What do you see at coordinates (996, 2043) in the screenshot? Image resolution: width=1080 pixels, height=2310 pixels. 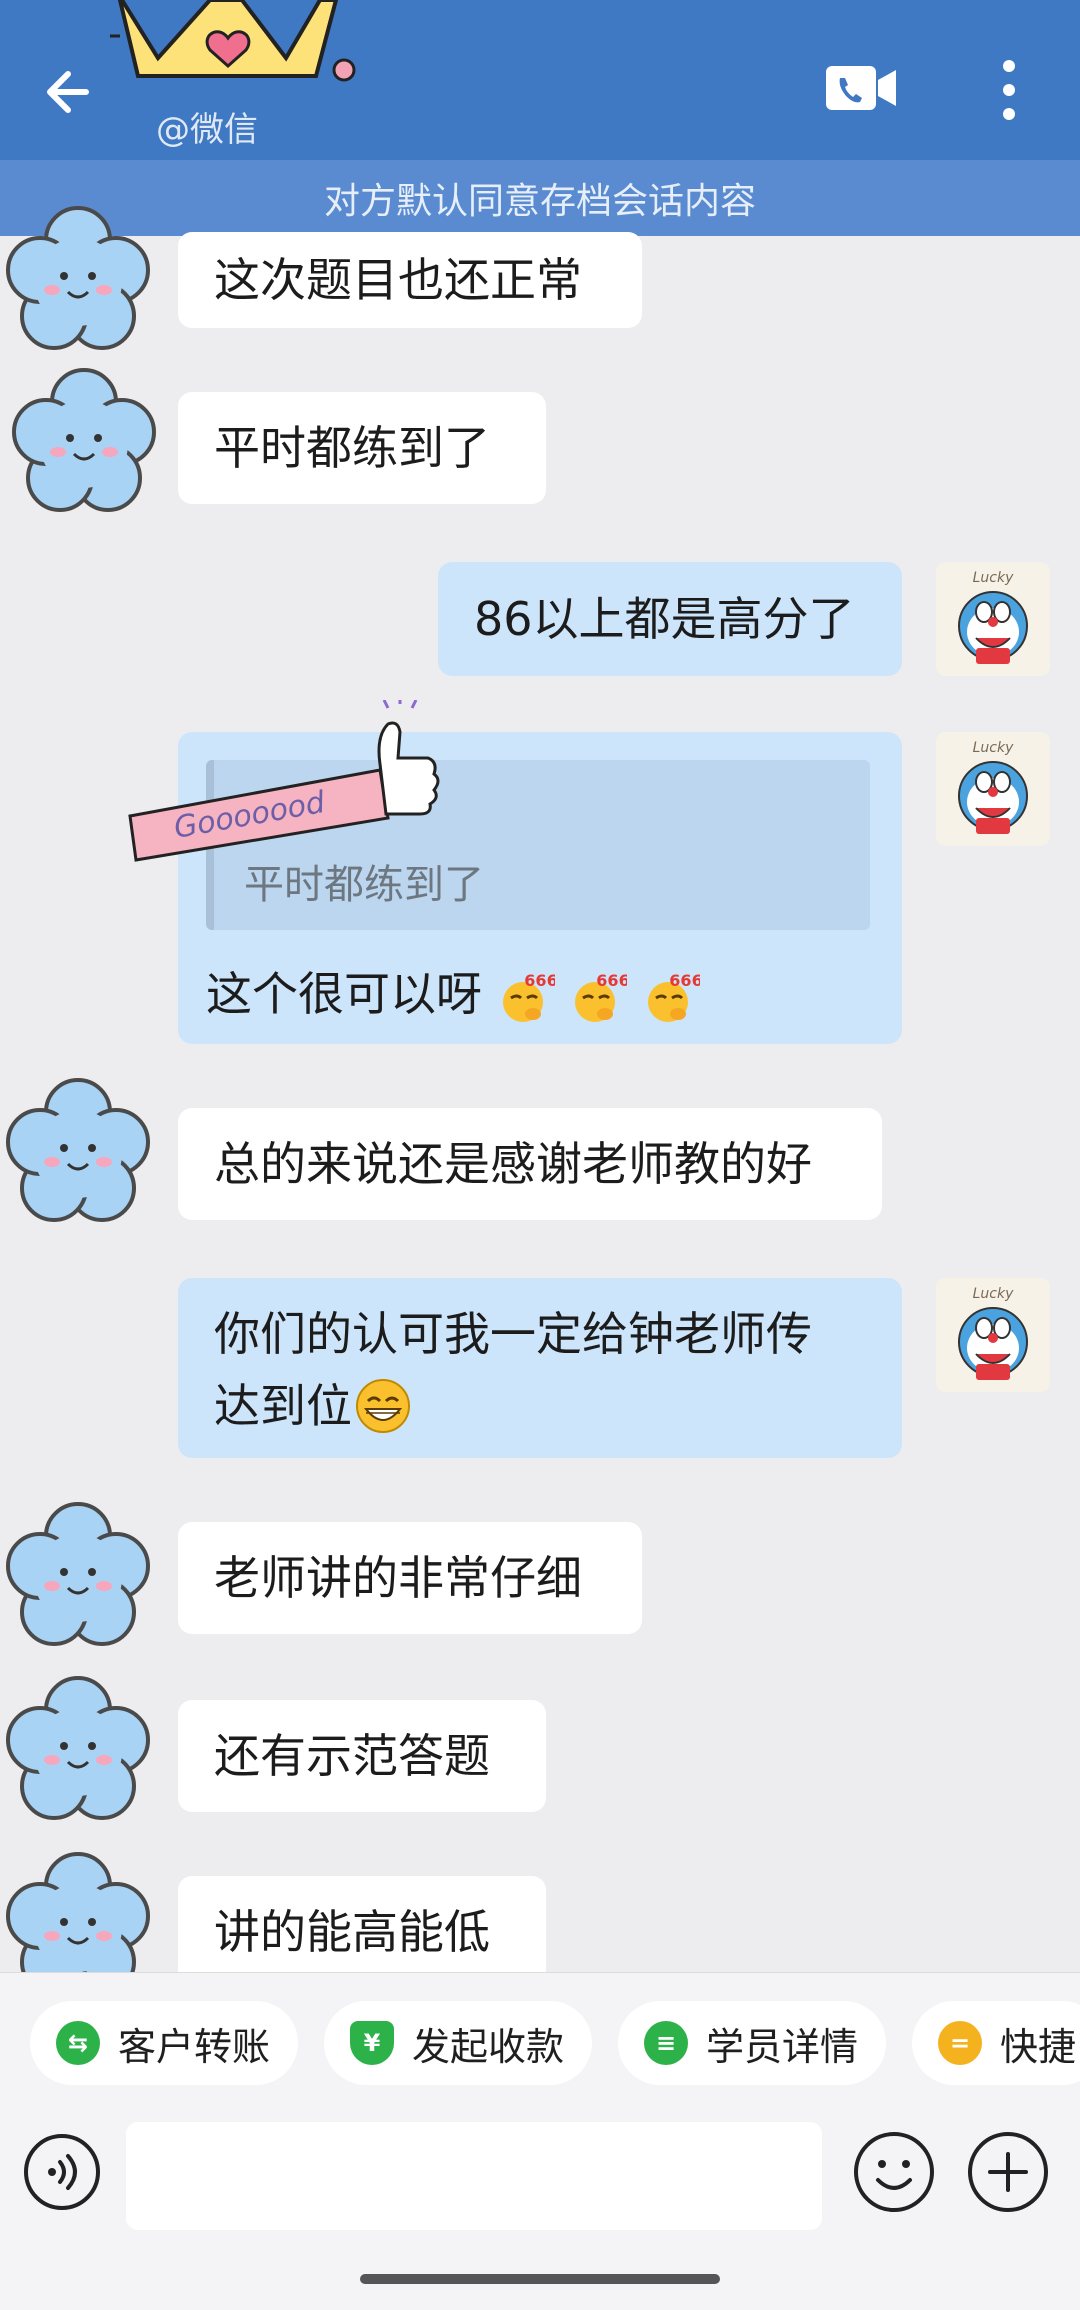 I see `quick-reply-button: = 快捷` at bounding box center [996, 2043].